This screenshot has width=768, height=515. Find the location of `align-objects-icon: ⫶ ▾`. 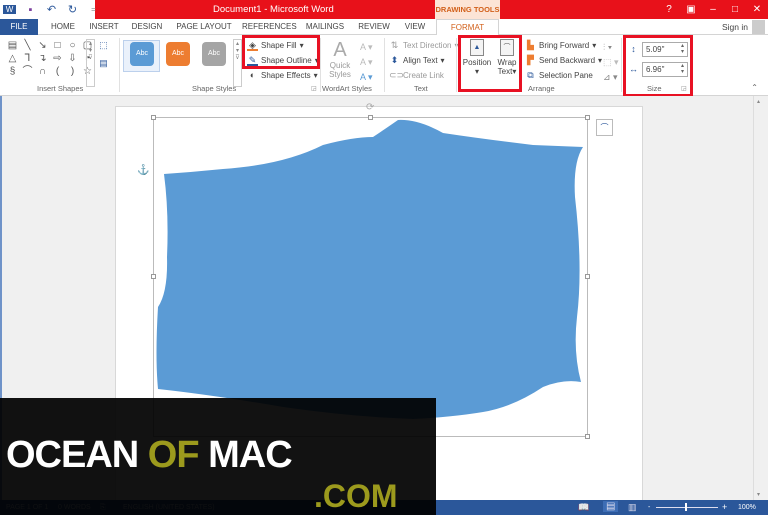

align-objects-icon: ⫶ ▾ is located at coordinates (611, 47).